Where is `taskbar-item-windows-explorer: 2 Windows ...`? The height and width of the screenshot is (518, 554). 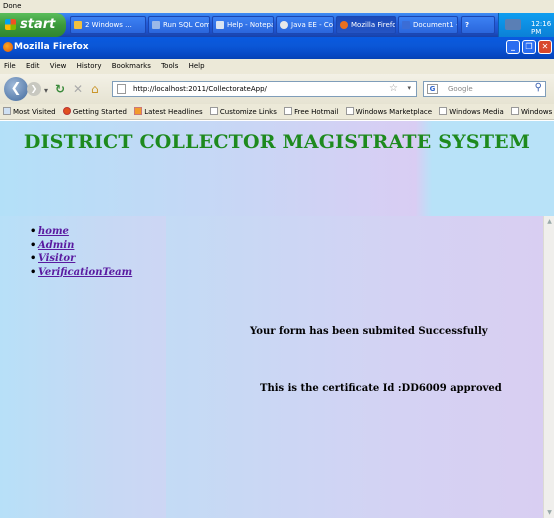 taskbar-item-windows-explorer: 2 Windows ... is located at coordinates (108, 25).